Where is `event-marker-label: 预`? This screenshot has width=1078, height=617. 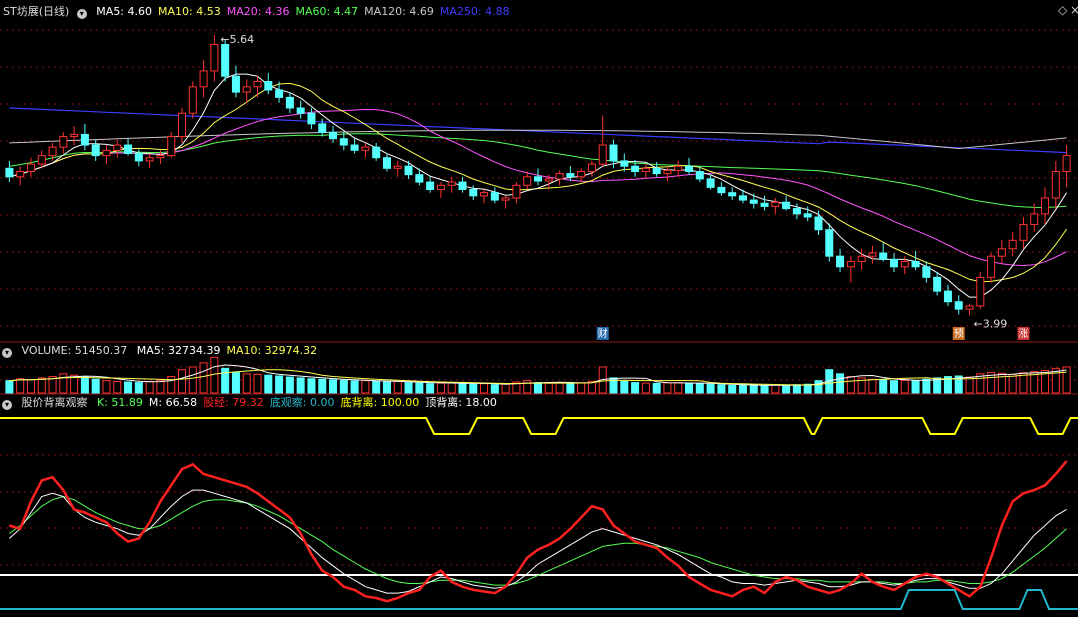
event-marker-label: 预 is located at coordinates (959, 334).